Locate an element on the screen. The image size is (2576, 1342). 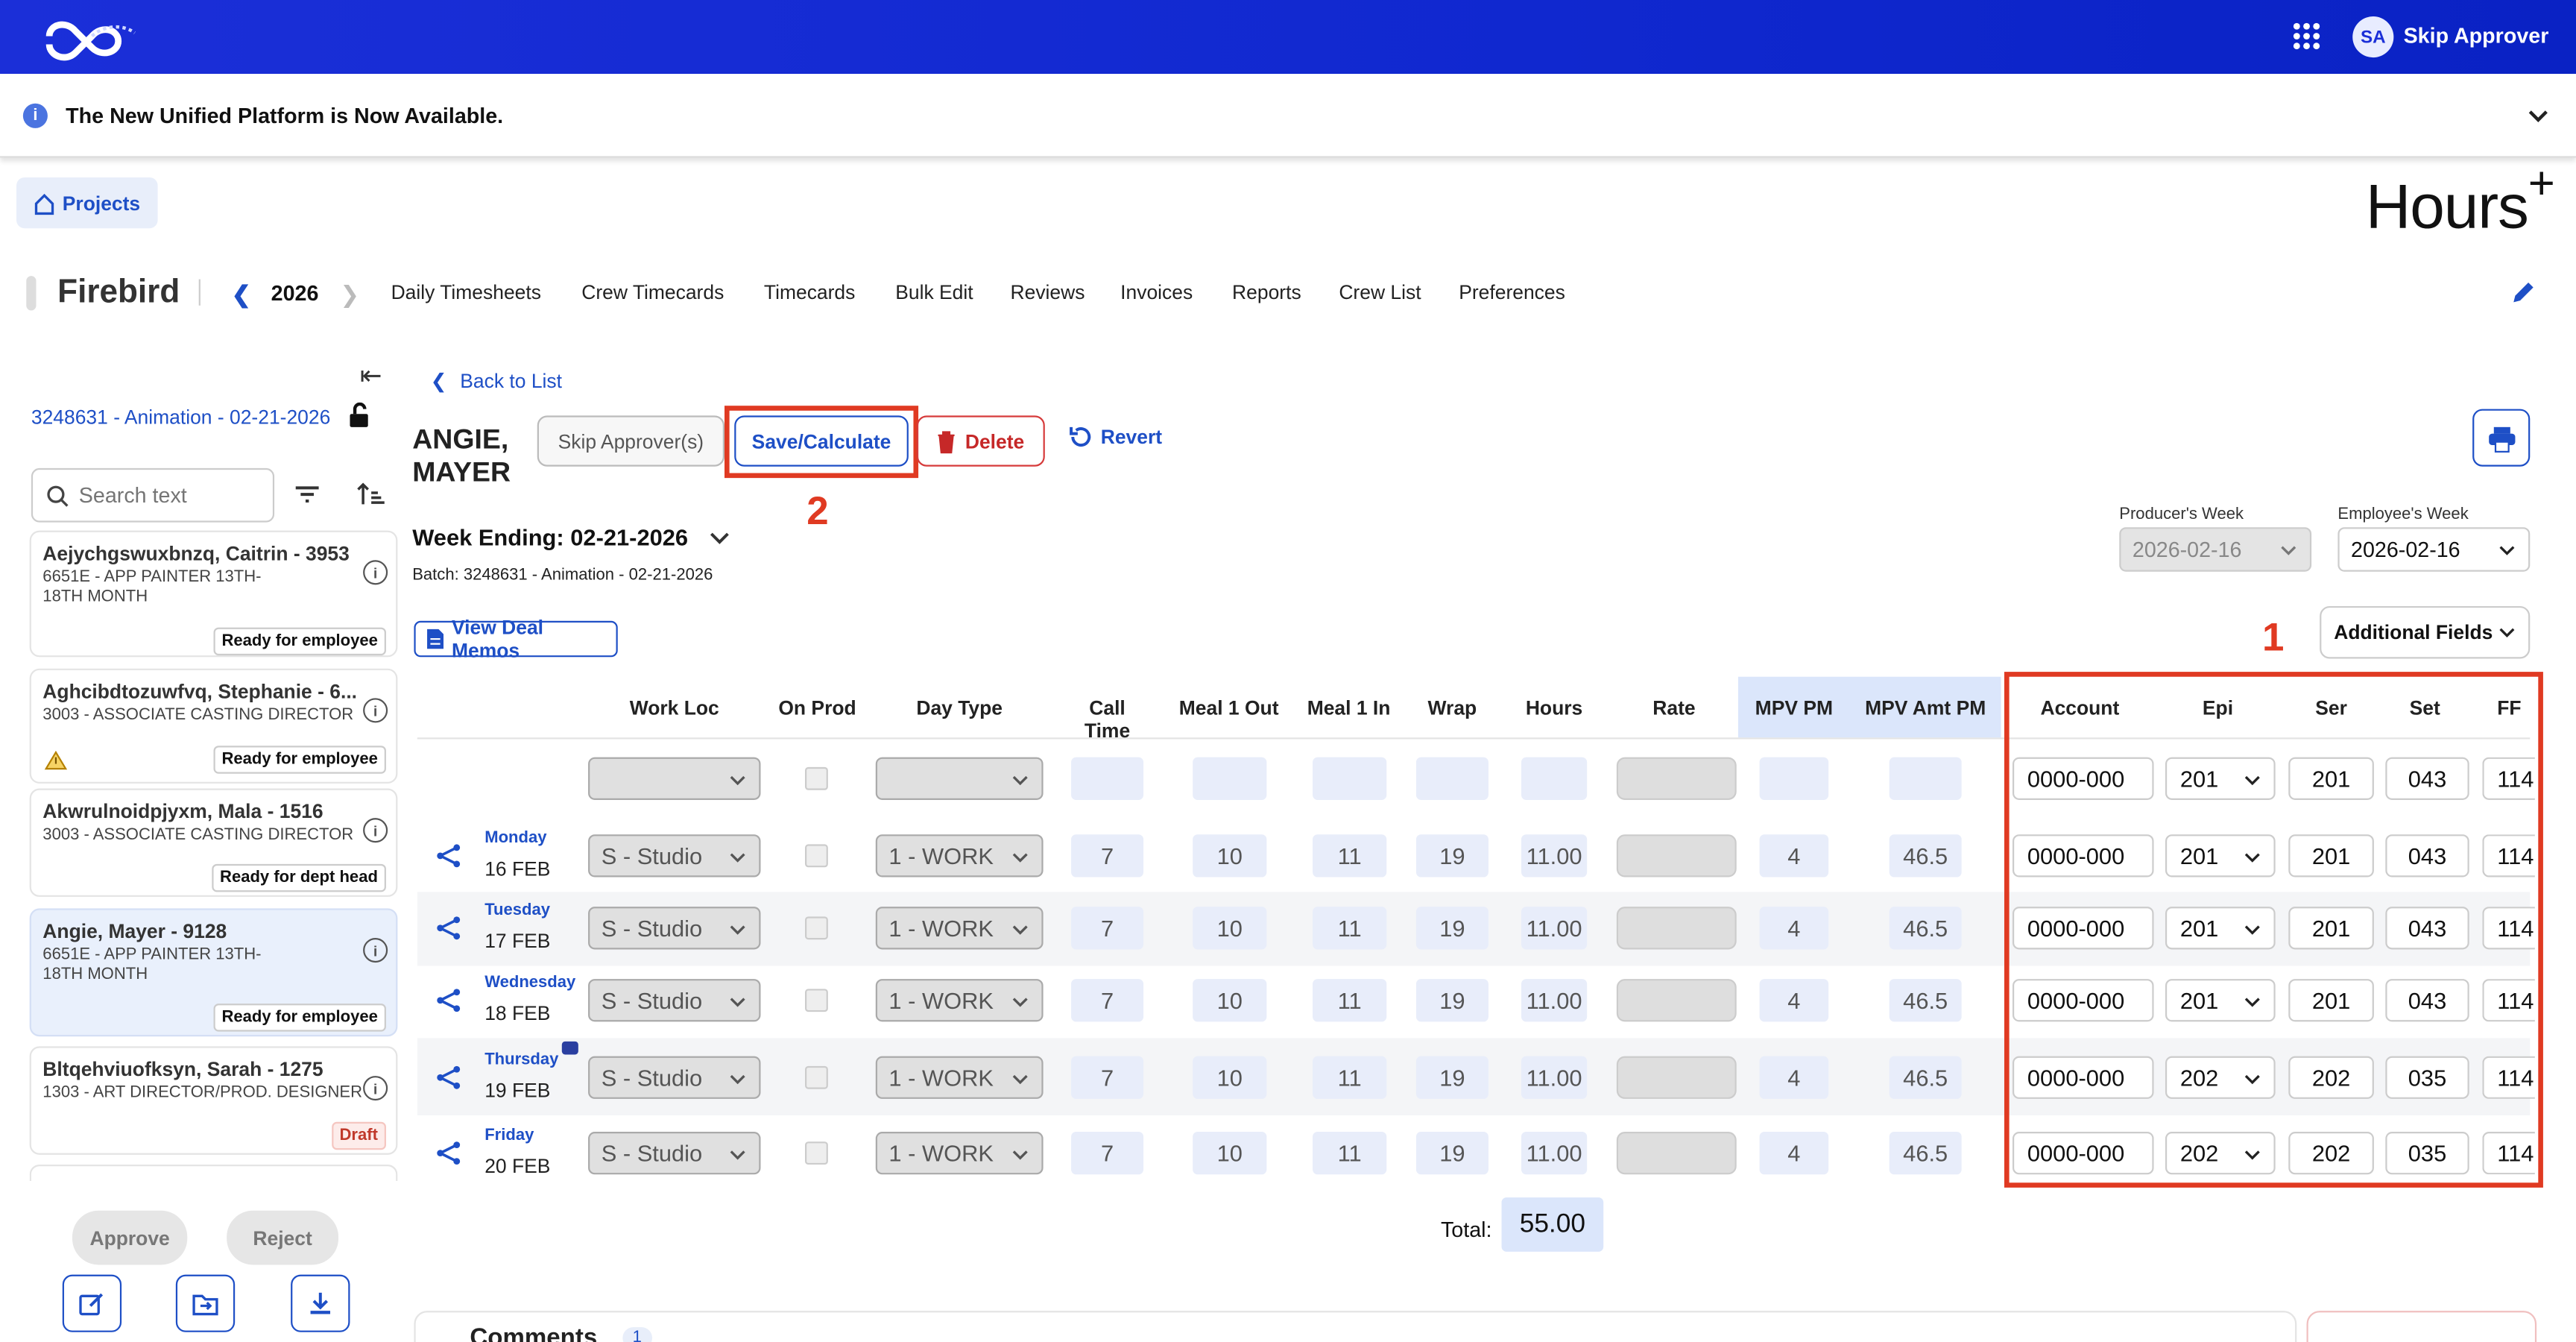
skip-approvers-button: Skip Approver(s) is located at coordinates (631, 441).